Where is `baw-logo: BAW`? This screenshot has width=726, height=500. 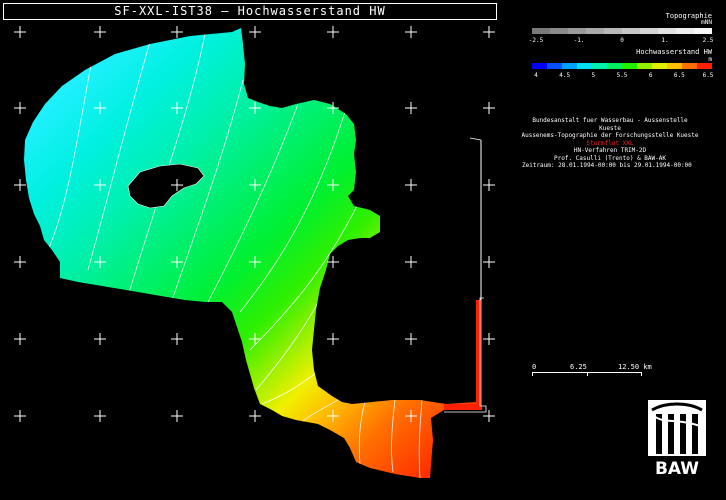 baw-logo: BAW is located at coordinates (677, 438).